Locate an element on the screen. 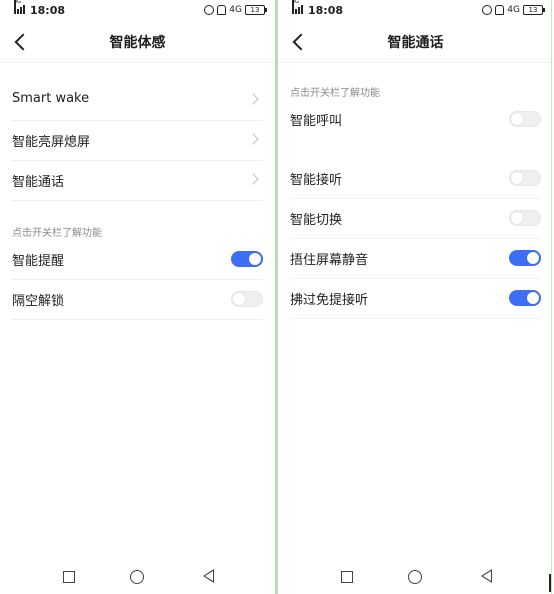 Image resolution: width=554 pixels, height=594 pixels. edge-marker is located at coordinates (550, 583).